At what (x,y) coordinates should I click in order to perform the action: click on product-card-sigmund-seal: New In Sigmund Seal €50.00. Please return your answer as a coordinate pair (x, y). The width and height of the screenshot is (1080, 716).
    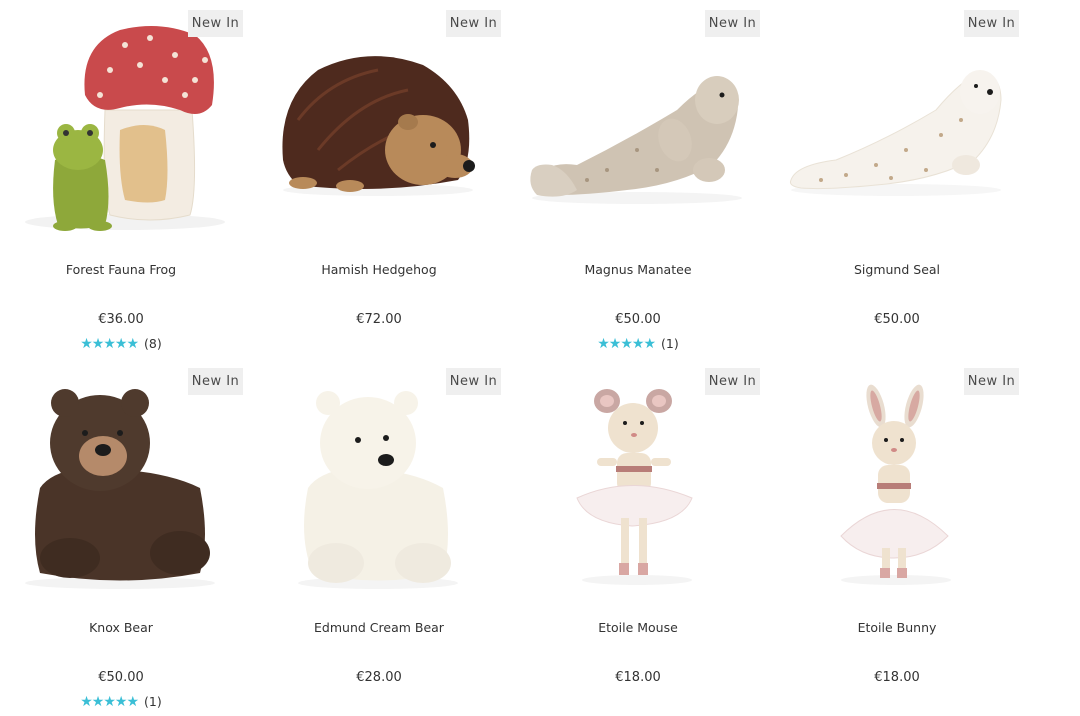
    Looking at the image, I should click on (905, 179).